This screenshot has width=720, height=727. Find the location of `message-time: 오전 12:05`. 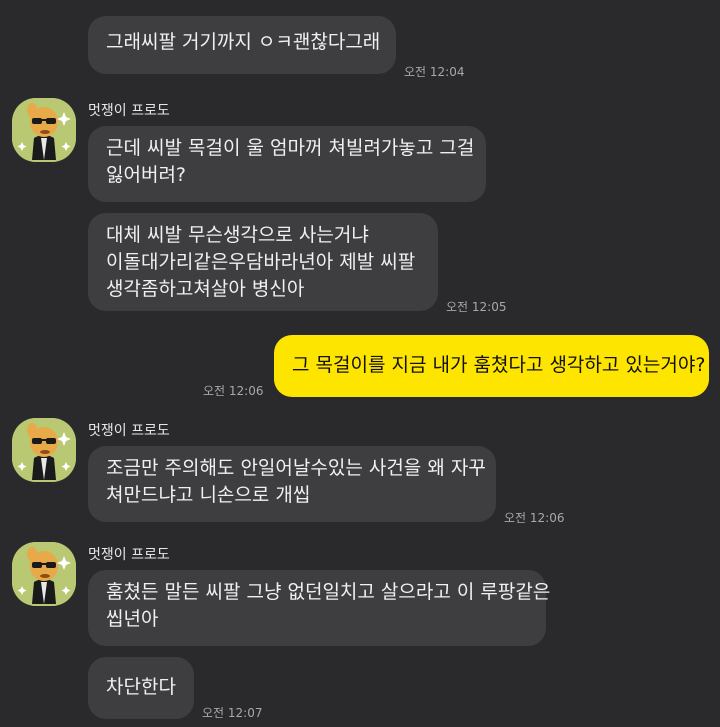

message-time: 오전 12:05 is located at coordinates (476, 307).